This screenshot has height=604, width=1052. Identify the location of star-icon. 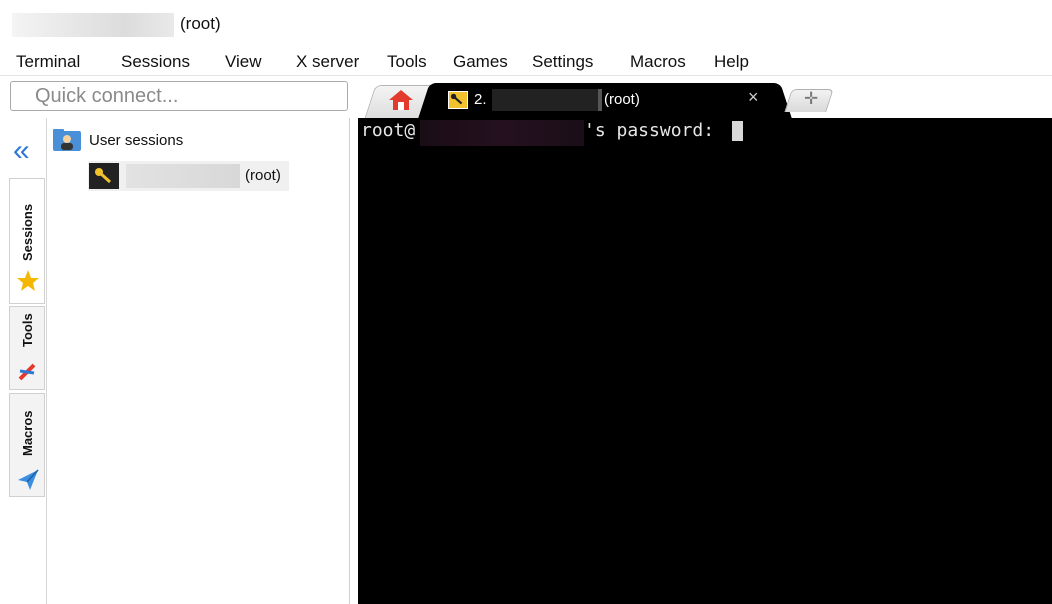
(28, 280).